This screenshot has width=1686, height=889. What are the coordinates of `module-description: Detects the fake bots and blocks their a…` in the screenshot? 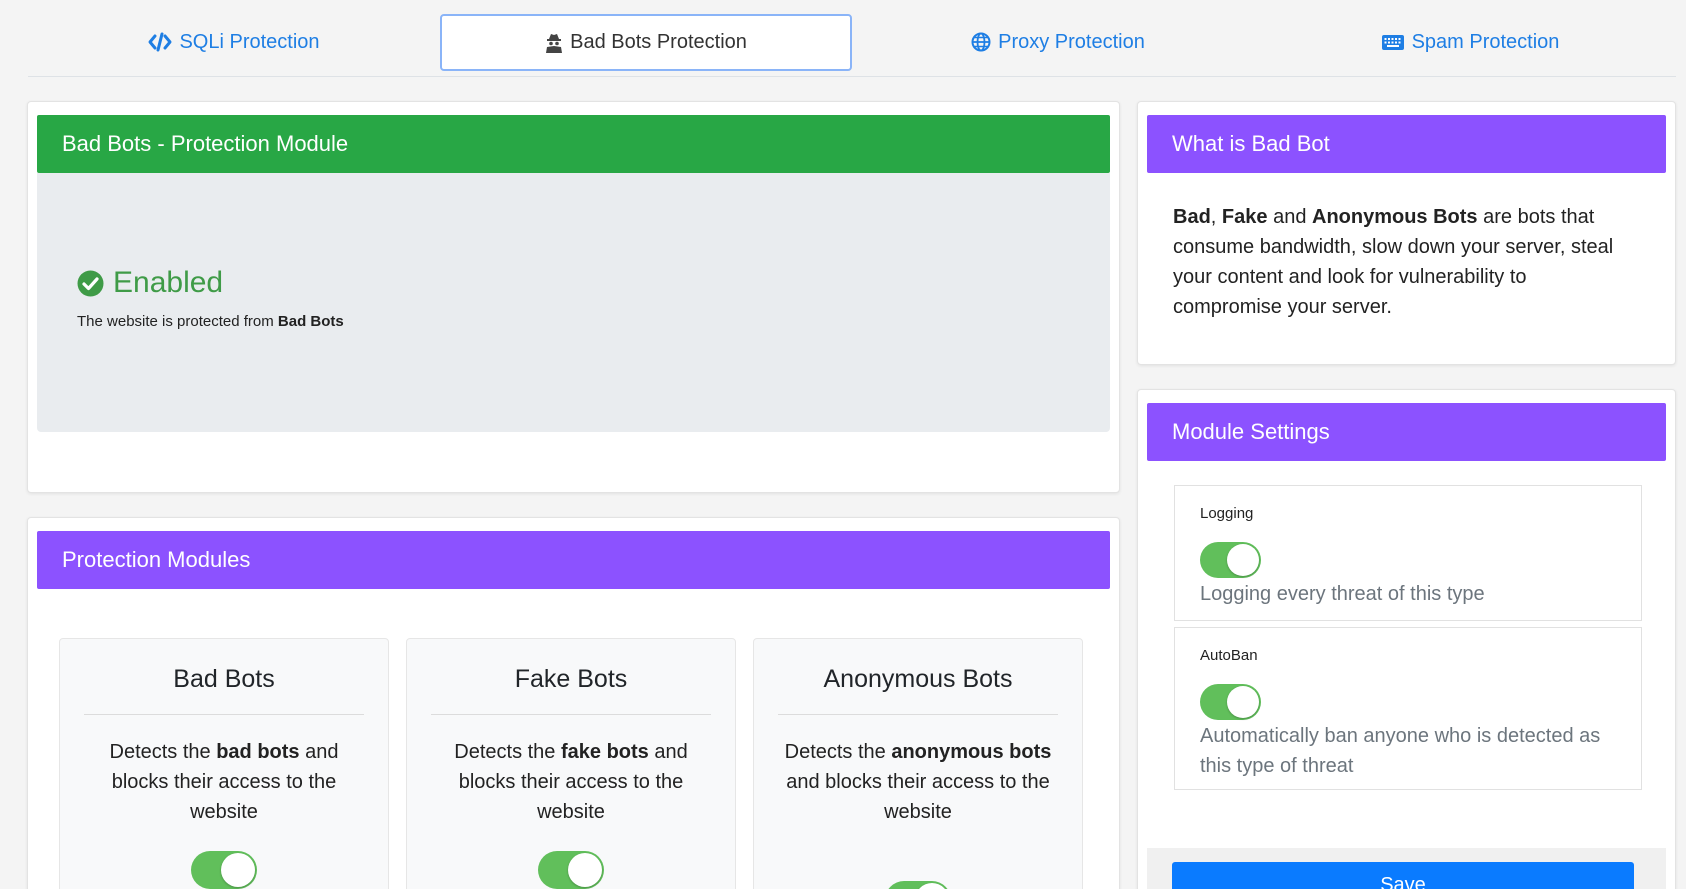 It's located at (571, 782).